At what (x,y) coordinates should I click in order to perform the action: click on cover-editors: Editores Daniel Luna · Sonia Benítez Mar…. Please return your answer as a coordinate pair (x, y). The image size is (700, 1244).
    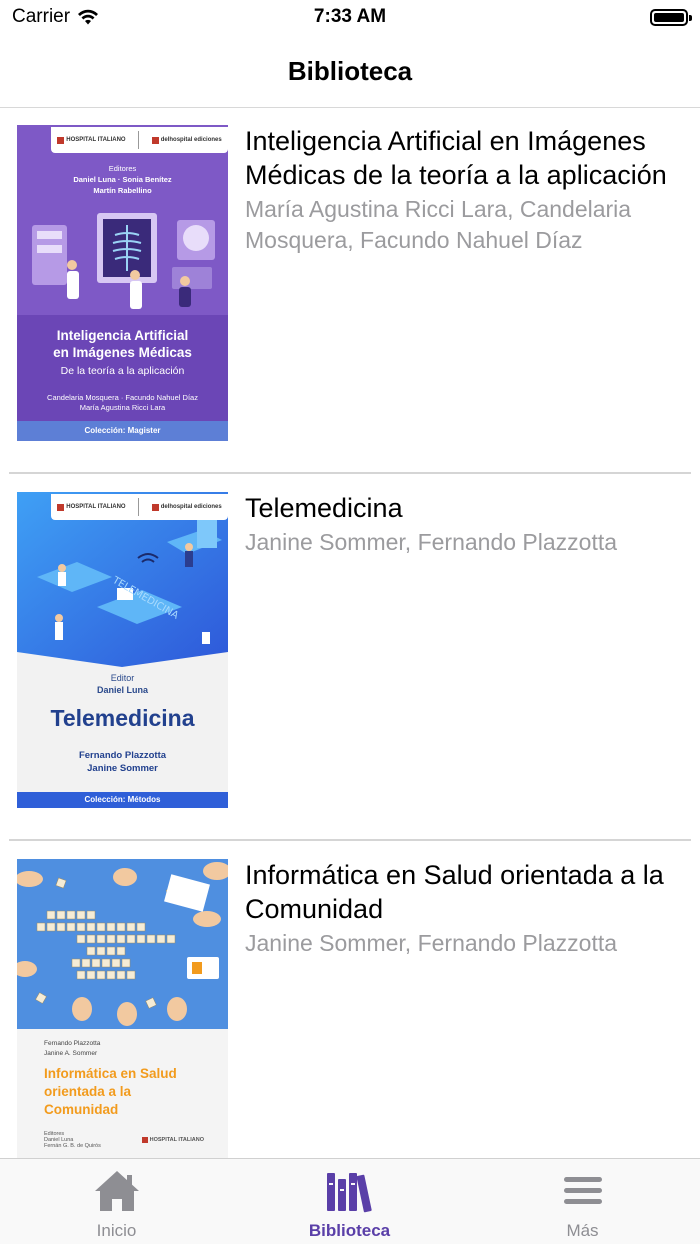
    Looking at the image, I should click on (122, 179).